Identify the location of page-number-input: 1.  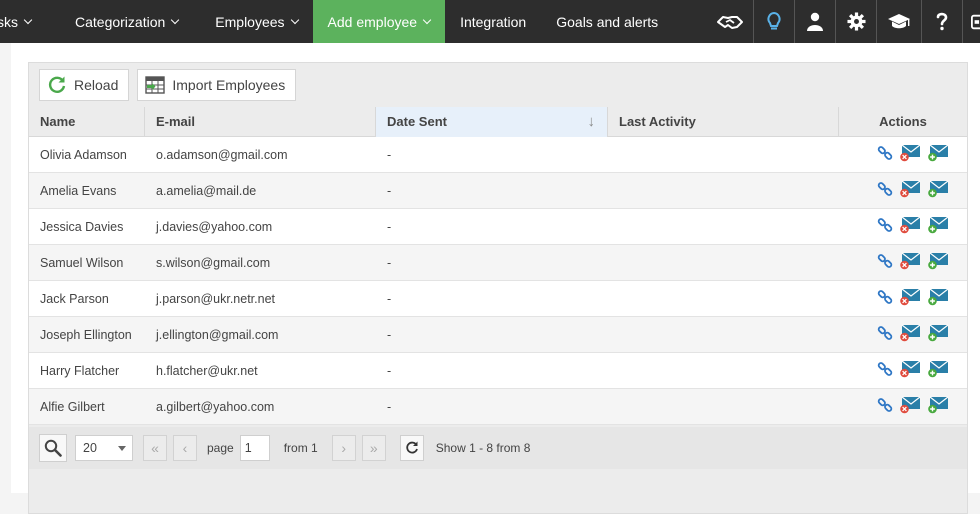
(254, 448).